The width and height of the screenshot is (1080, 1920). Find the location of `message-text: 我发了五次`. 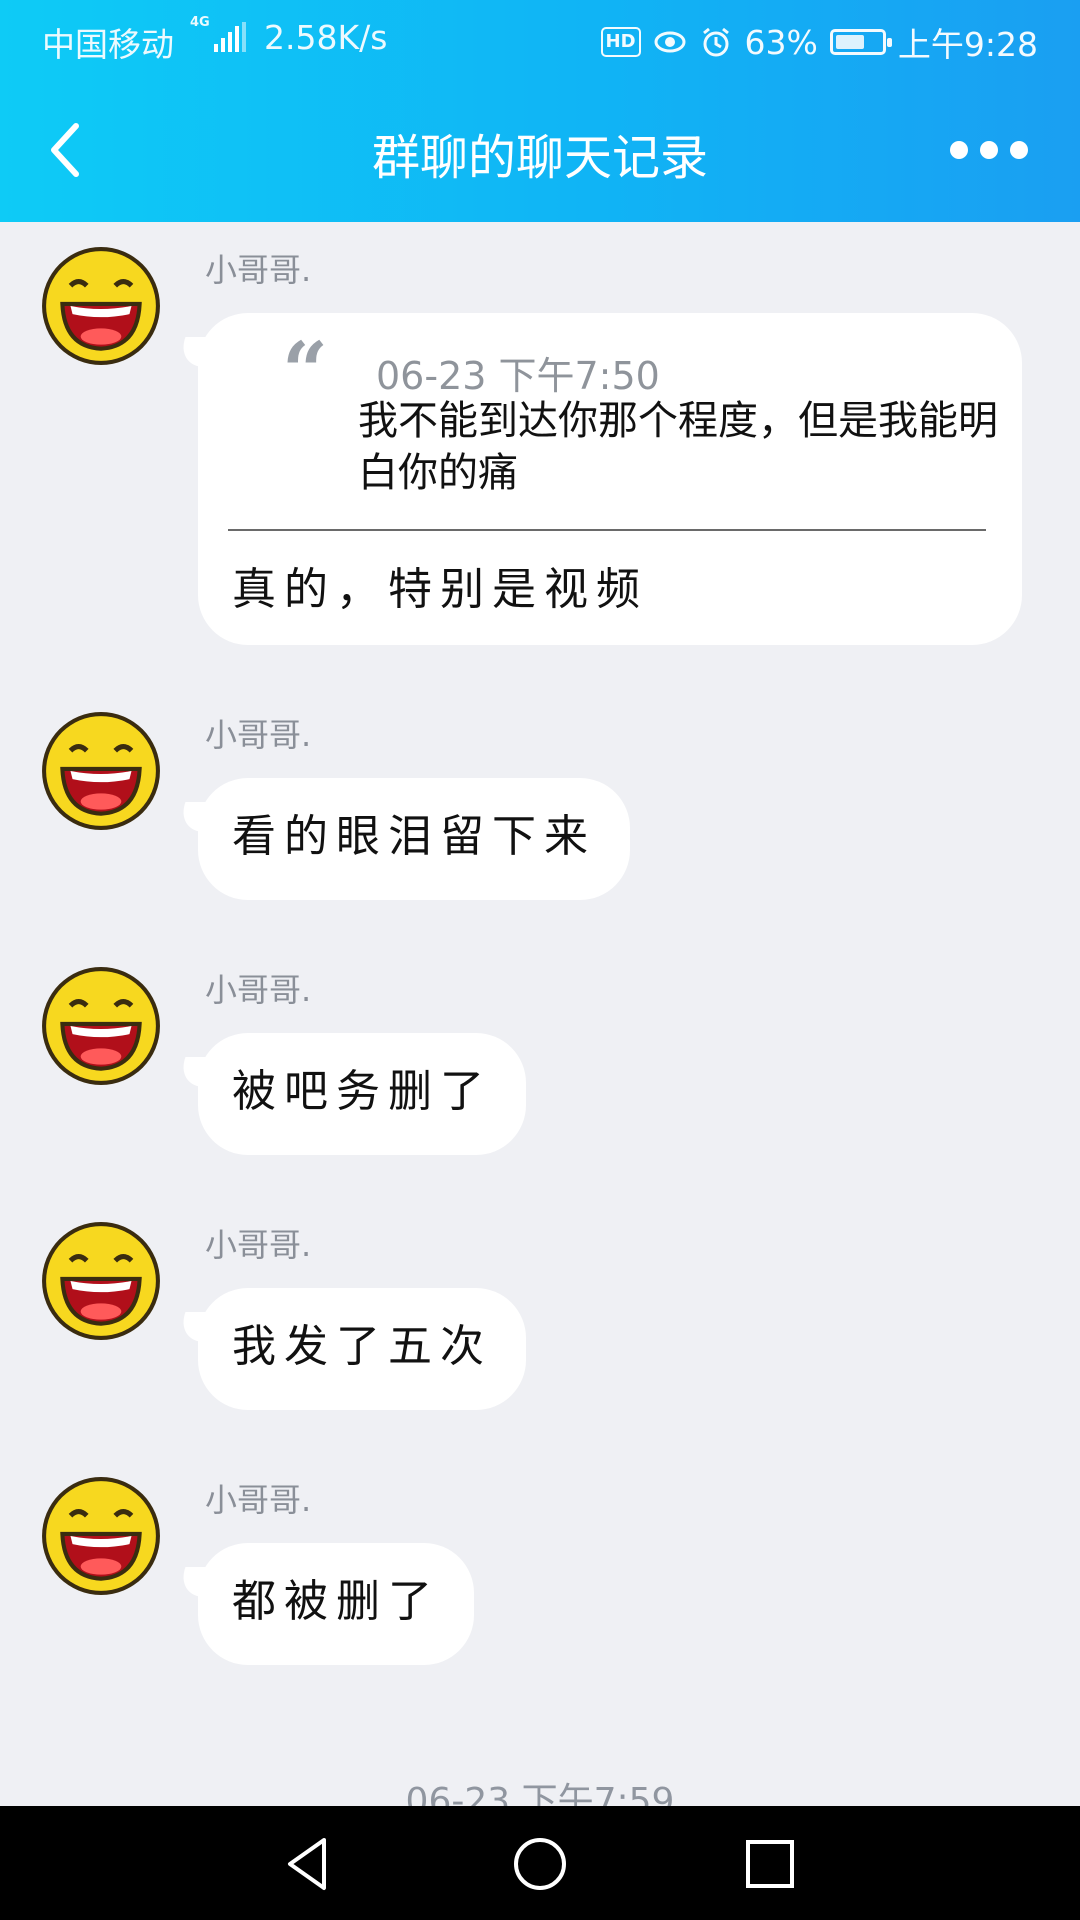

message-text: 我发了五次 is located at coordinates (362, 1346).